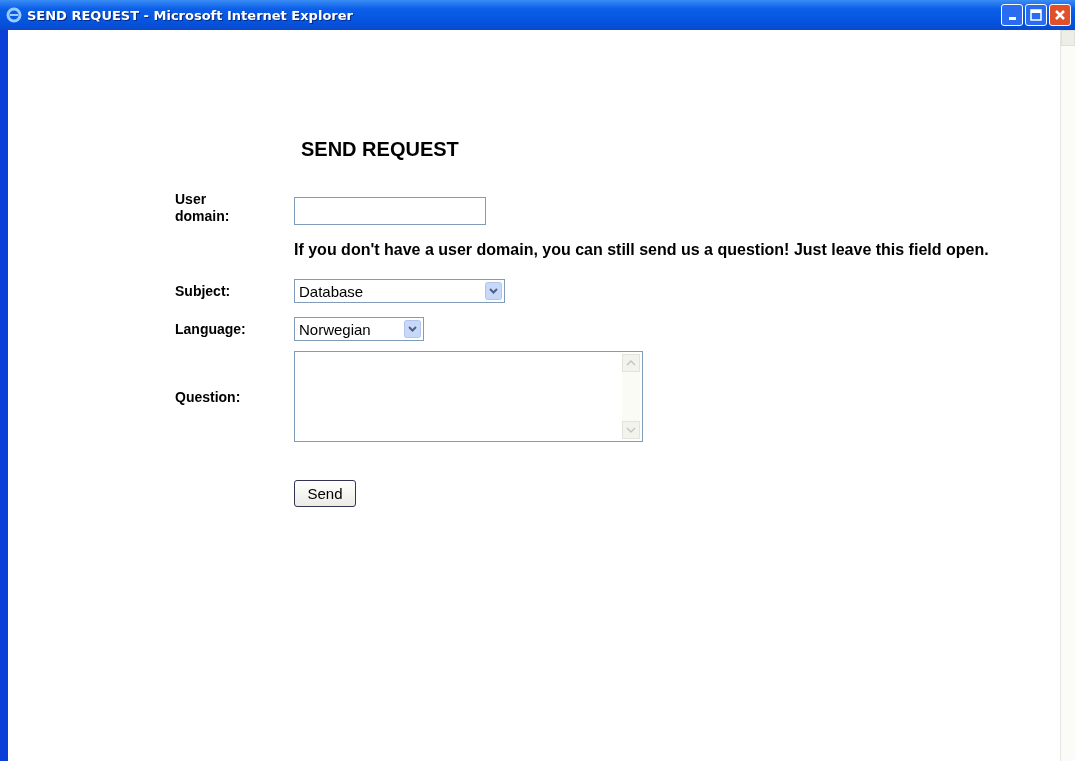 Image resolution: width=1075 pixels, height=761 pixels. Describe the element at coordinates (642, 250) in the screenshot. I see `hint-text: If you don't have a user domain, you can still send us a question! Just leave this field open.` at that location.